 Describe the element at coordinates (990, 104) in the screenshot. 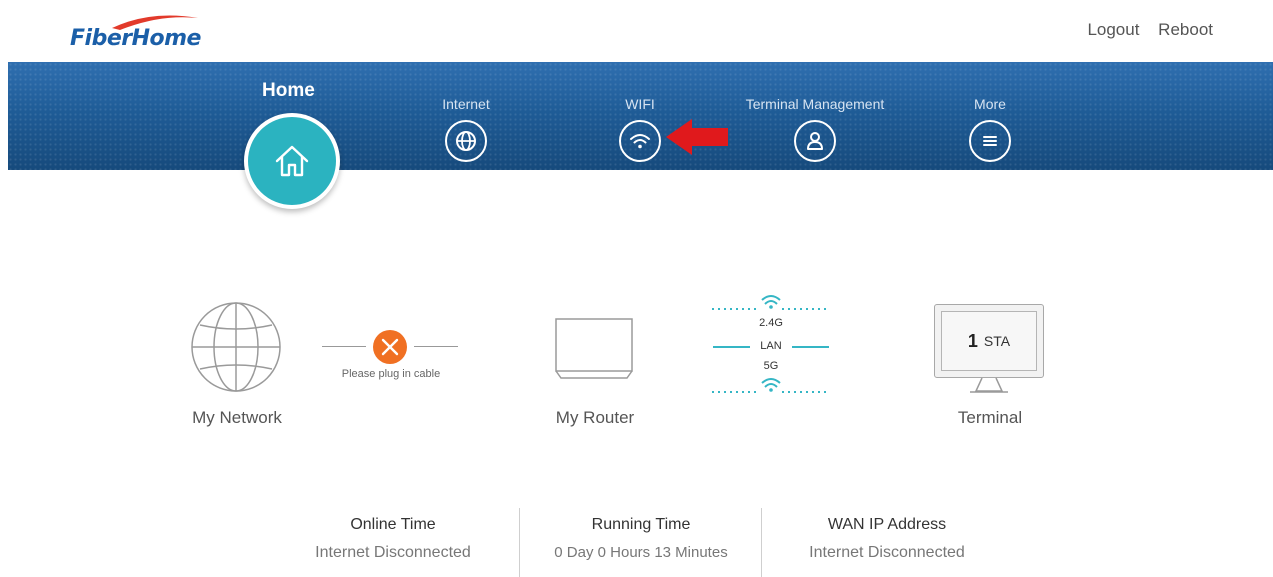

I see `nav-more-label: More` at that location.